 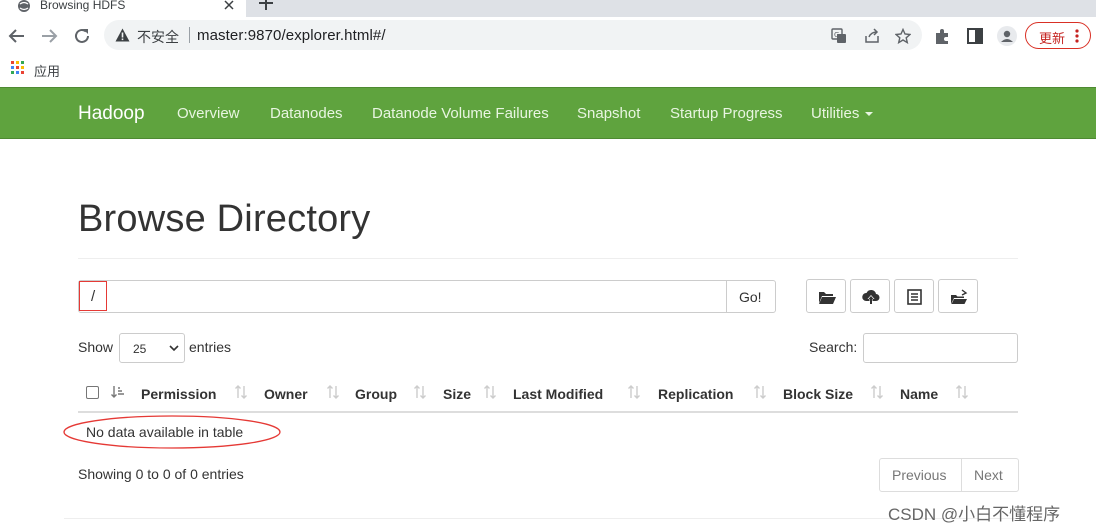 I want to click on url-text: master:9870/explorer.html#/, so click(x=291, y=35).